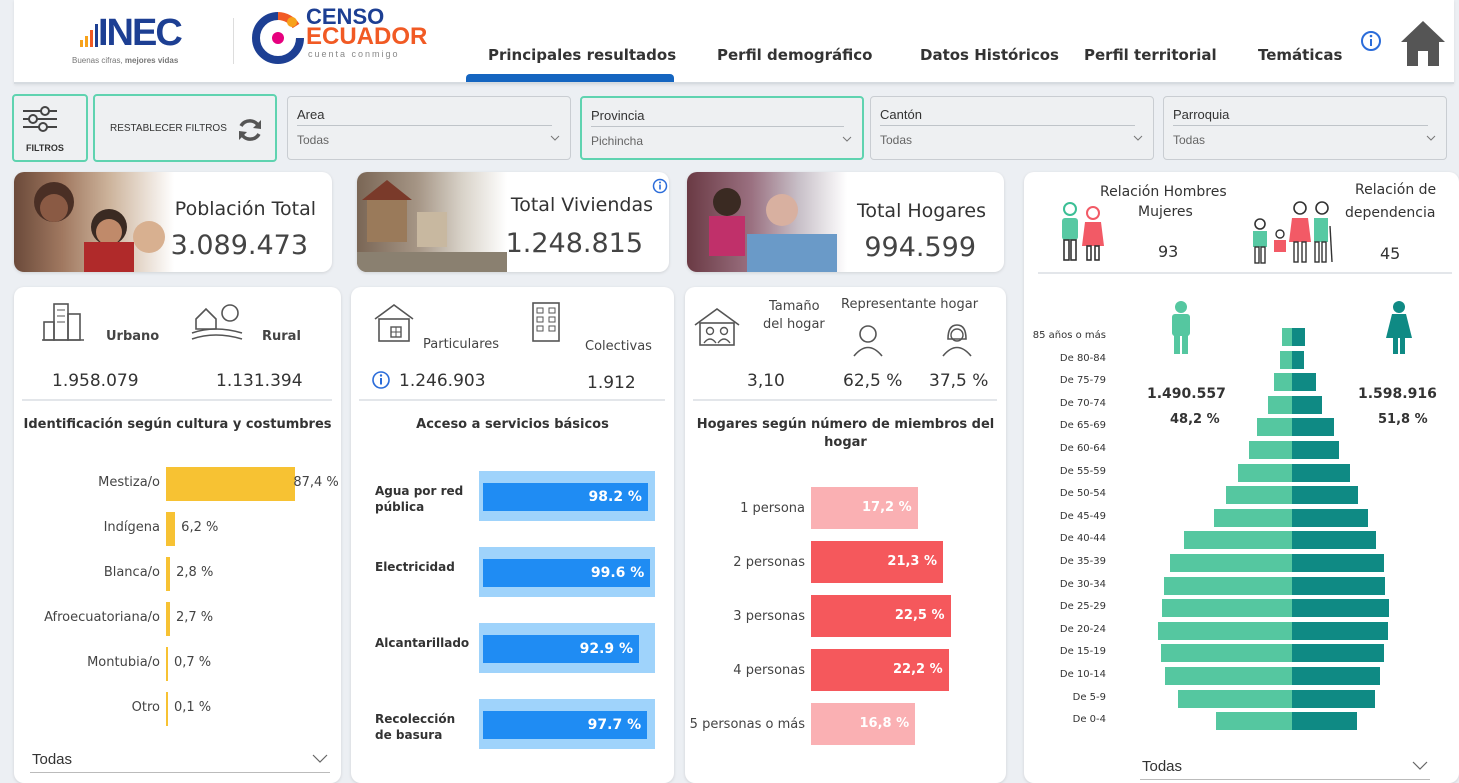 The height and width of the screenshot is (783, 1459). Describe the element at coordinates (50, 128) in the screenshot. I see `filters-button: FILTROS` at that location.